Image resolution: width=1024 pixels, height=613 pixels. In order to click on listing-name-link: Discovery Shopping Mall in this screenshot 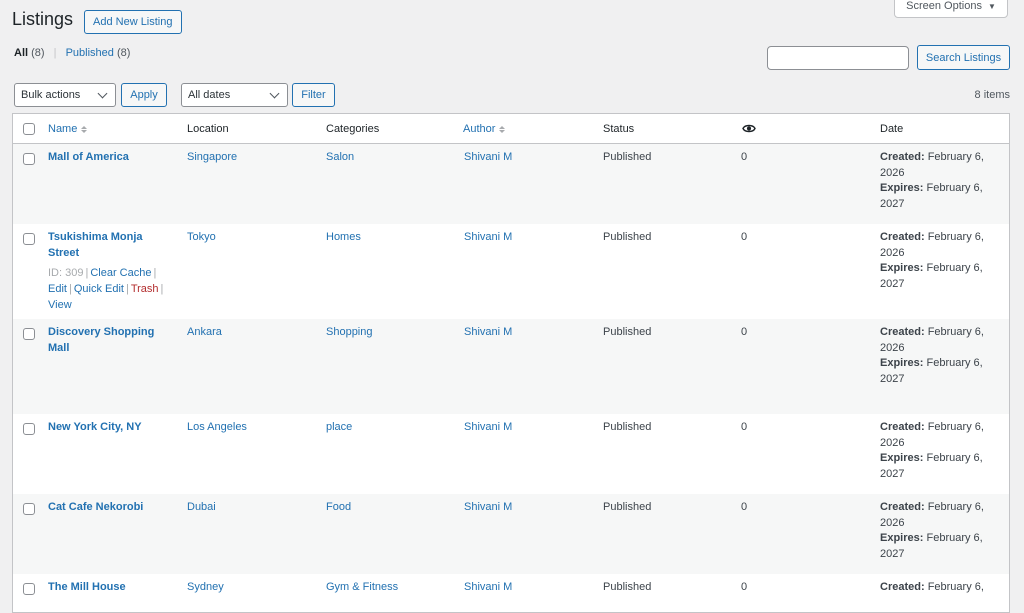, I will do `click(107, 340)`.